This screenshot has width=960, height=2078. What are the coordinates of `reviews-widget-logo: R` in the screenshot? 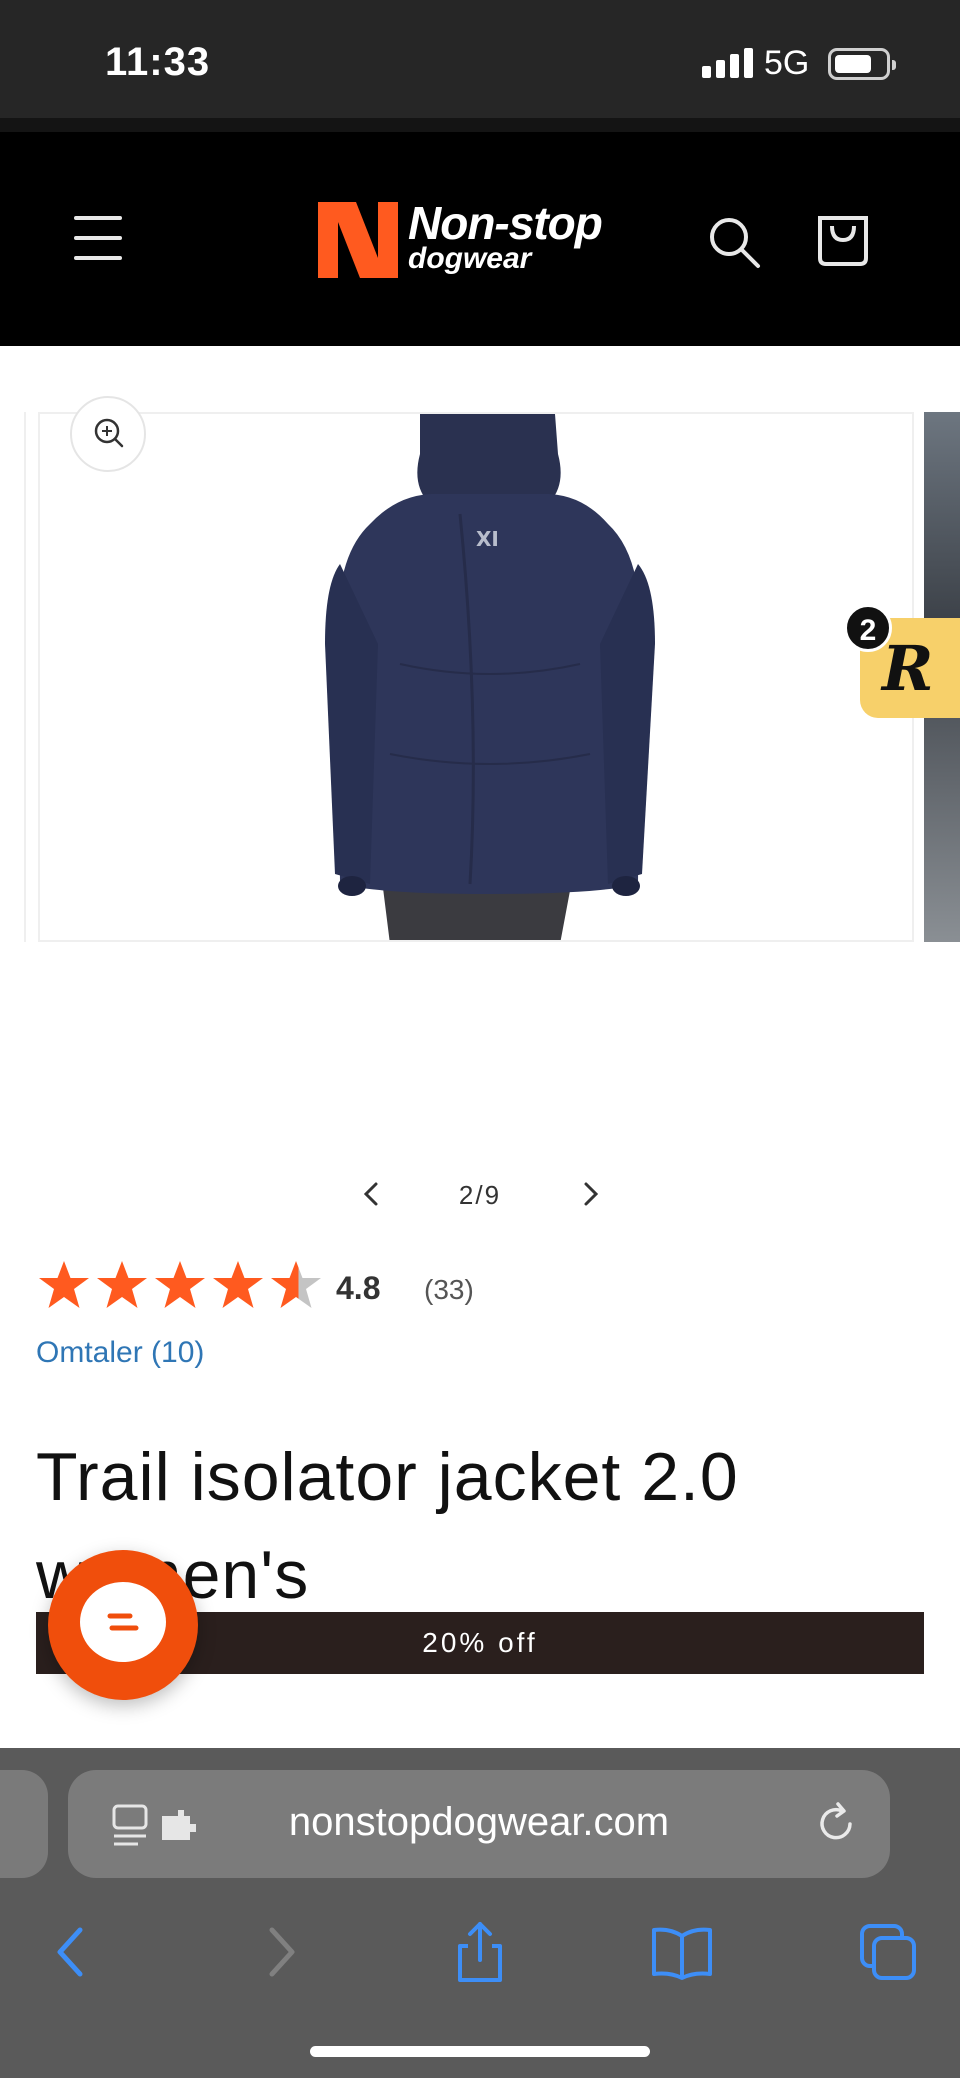 It's located at (908, 668).